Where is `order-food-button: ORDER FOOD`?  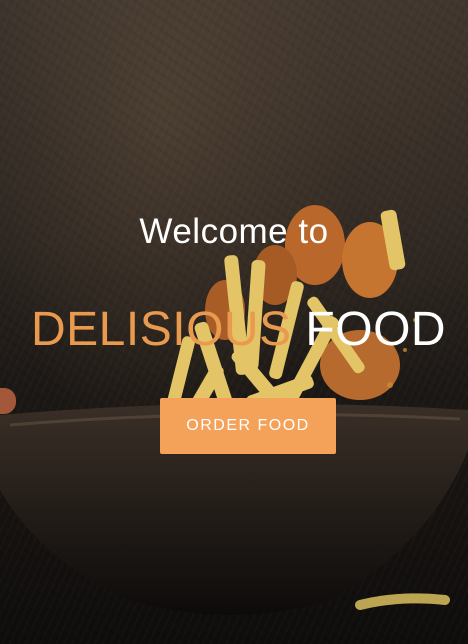
order-food-button: ORDER FOOD is located at coordinates (248, 426).